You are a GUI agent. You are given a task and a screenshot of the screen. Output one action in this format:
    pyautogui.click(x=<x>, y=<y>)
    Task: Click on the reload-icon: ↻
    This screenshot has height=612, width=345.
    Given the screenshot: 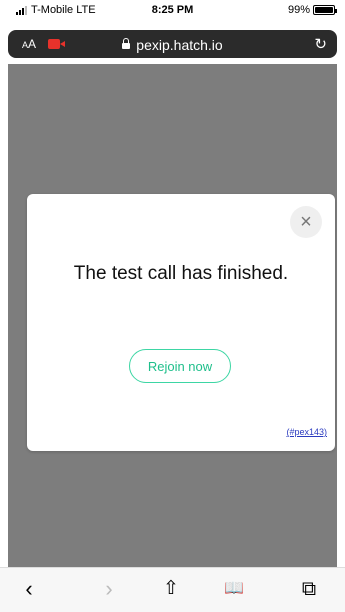 What is the action you would take?
    pyautogui.click(x=320, y=44)
    